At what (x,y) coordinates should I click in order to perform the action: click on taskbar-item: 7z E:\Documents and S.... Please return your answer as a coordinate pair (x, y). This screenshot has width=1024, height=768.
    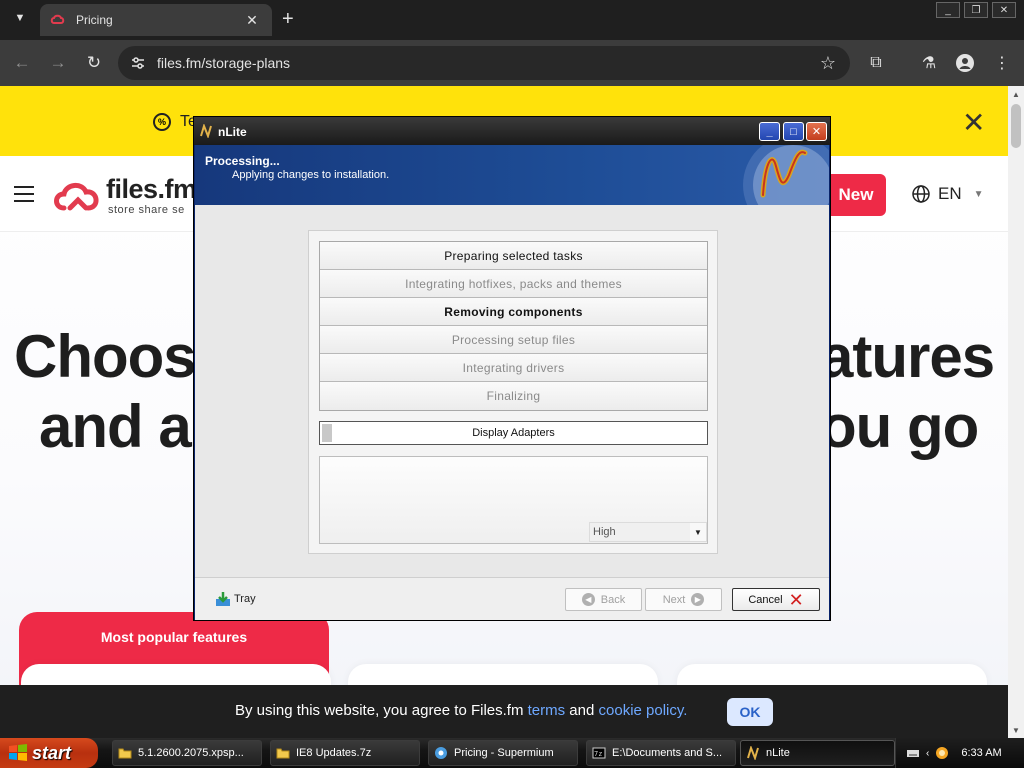
    Looking at the image, I should click on (661, 753).